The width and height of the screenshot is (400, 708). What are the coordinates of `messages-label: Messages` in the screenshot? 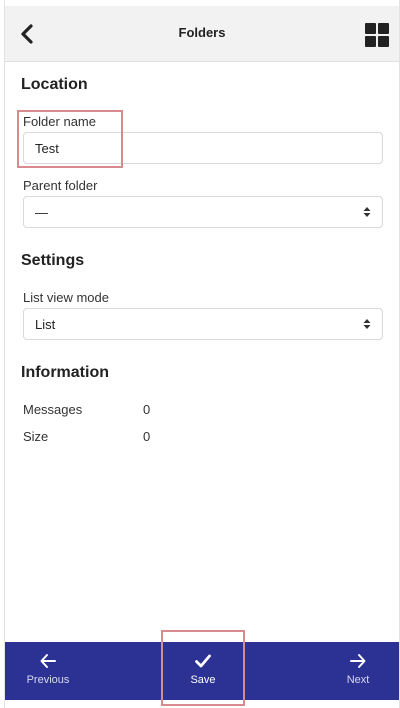 It's located at (53, 409).